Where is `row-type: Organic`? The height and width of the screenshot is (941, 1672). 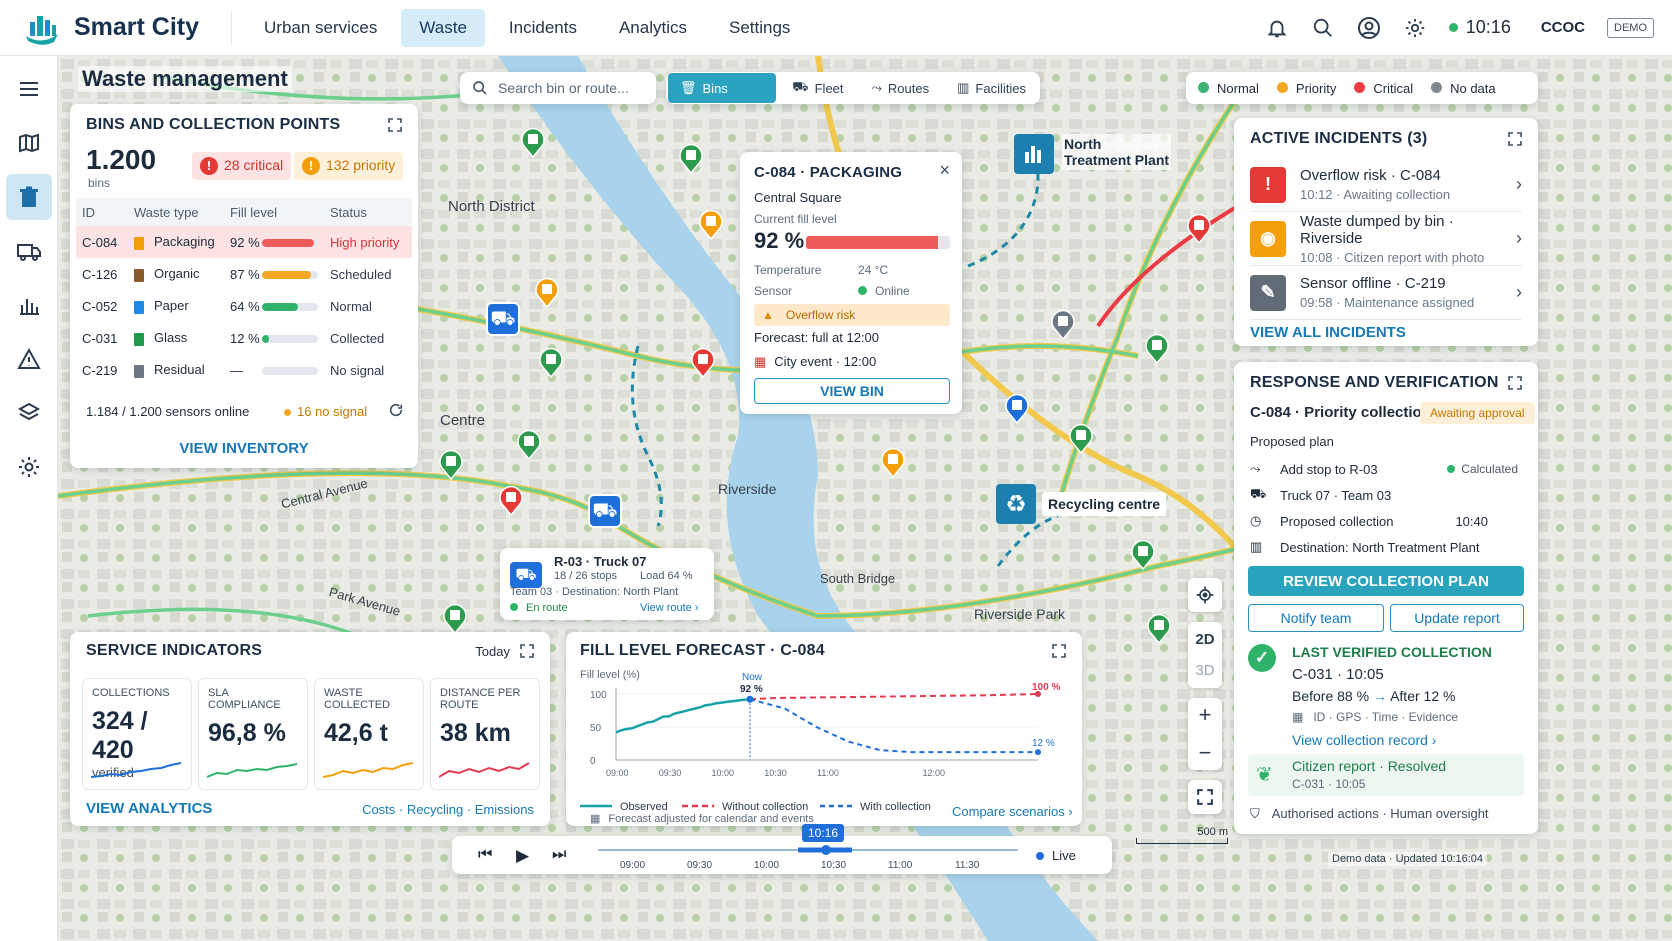
row-type: Organic is located at coordinates (176, 274).